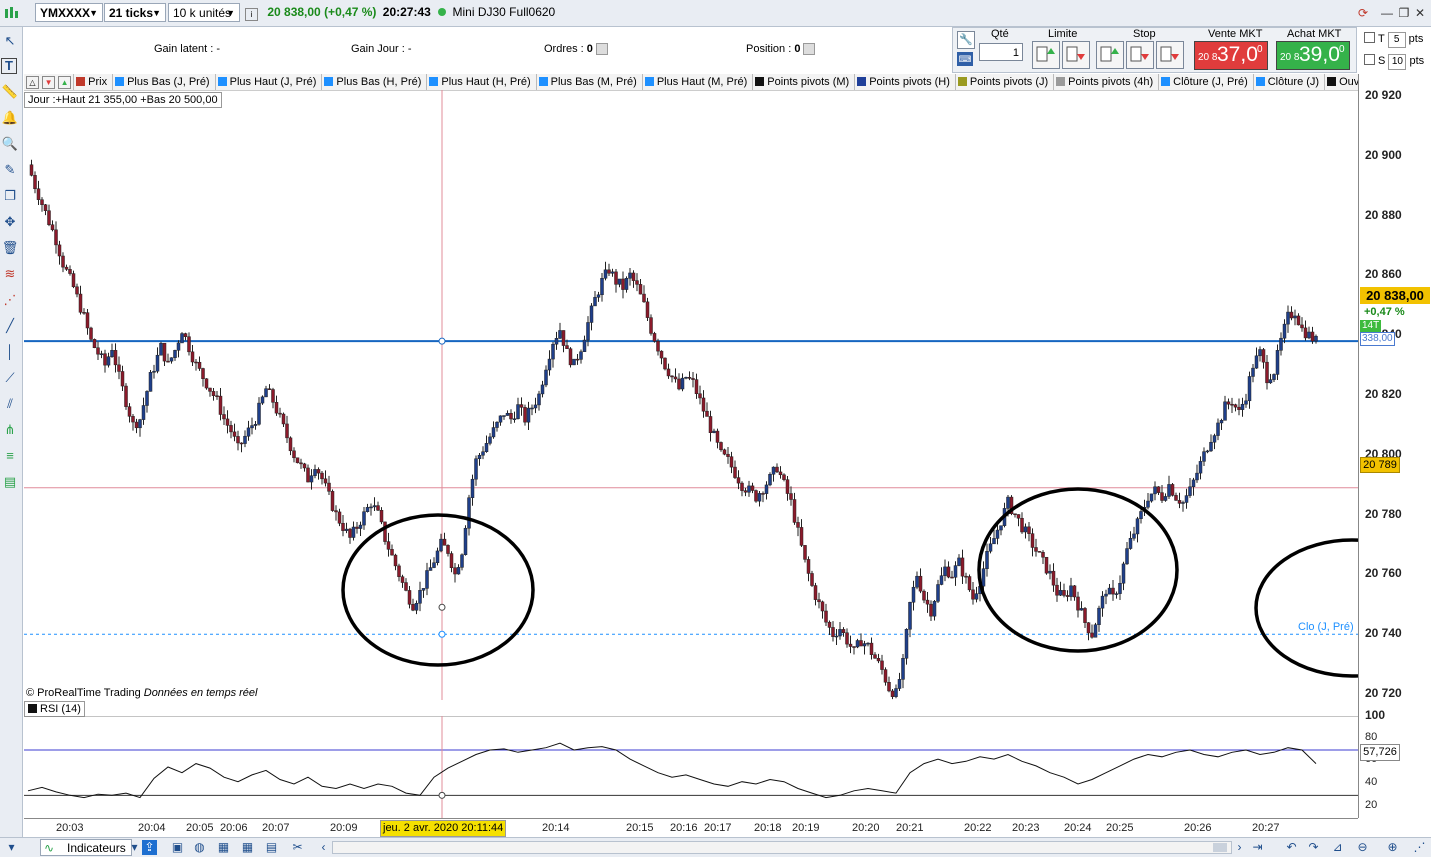 This screenshot has height=857, width=1431. Describe the element at coordinates (11, 13) in the screenshot. I see `chart-type-icon` at that location.